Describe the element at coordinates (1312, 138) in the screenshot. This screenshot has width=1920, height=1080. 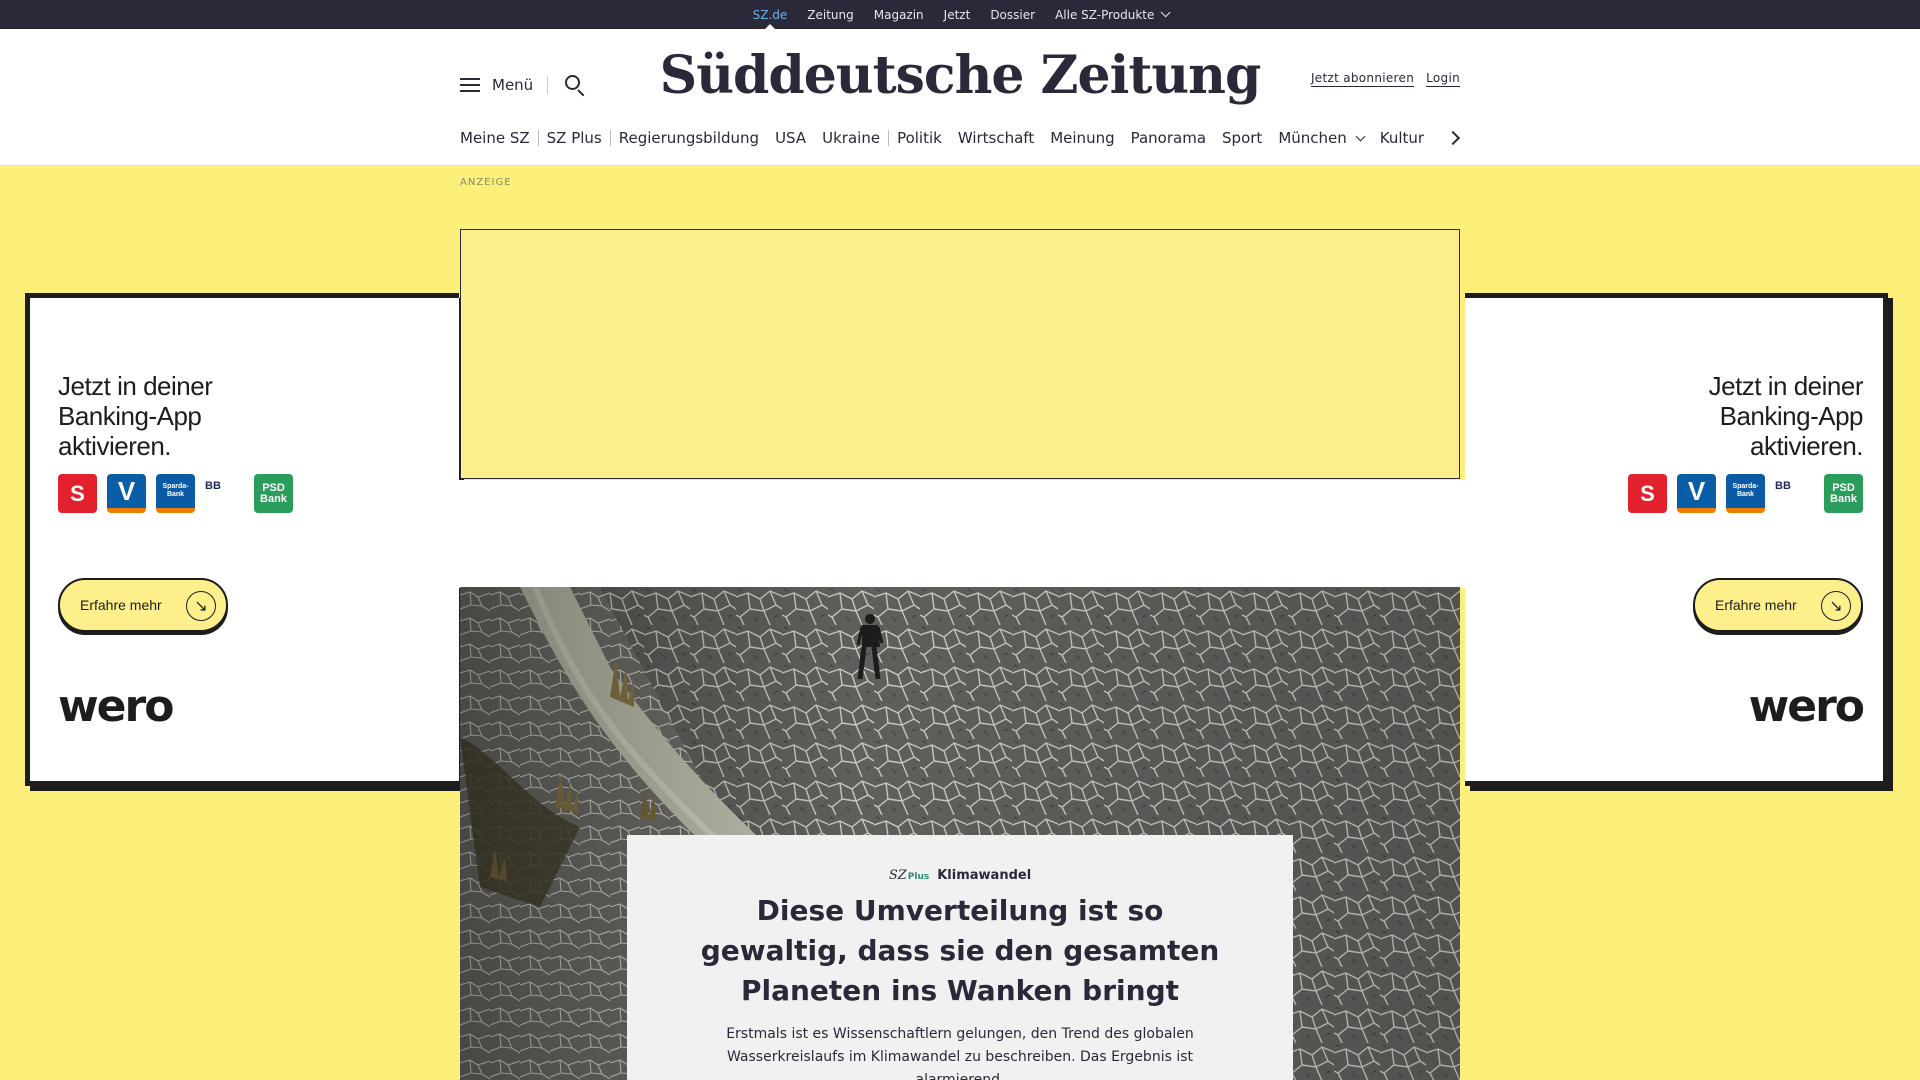
I see `nav-item-muenchen-label: München` at that location.